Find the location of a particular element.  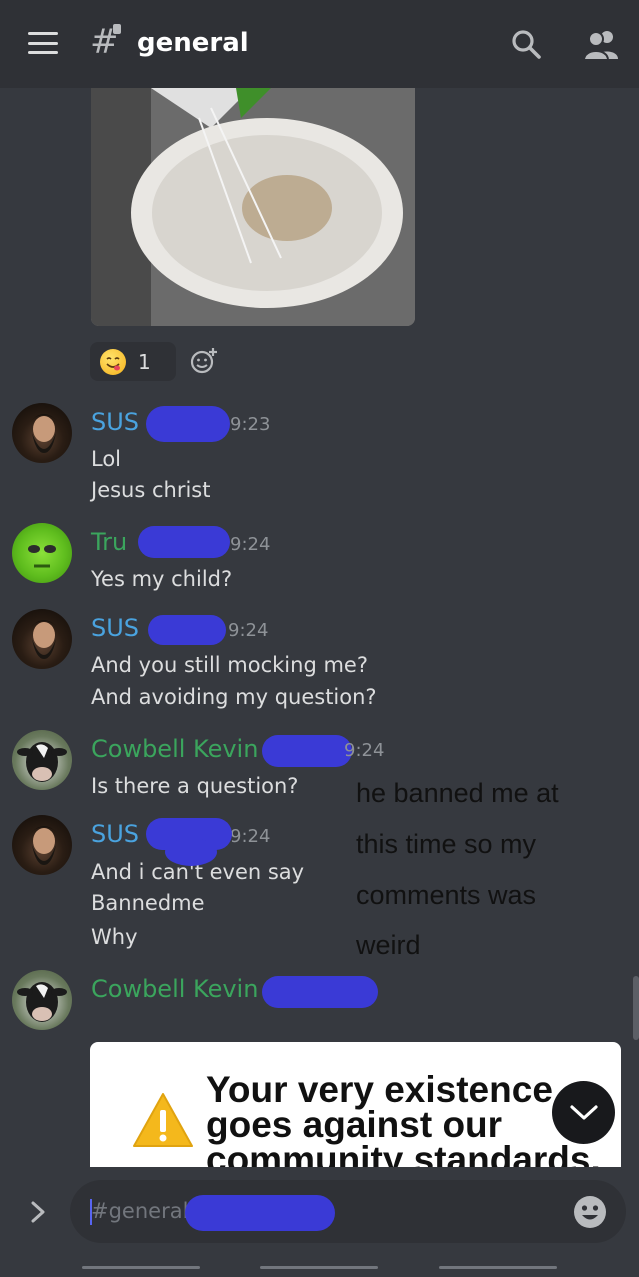

message-text: And you still mocking me? is located at coordinates (229, 665).